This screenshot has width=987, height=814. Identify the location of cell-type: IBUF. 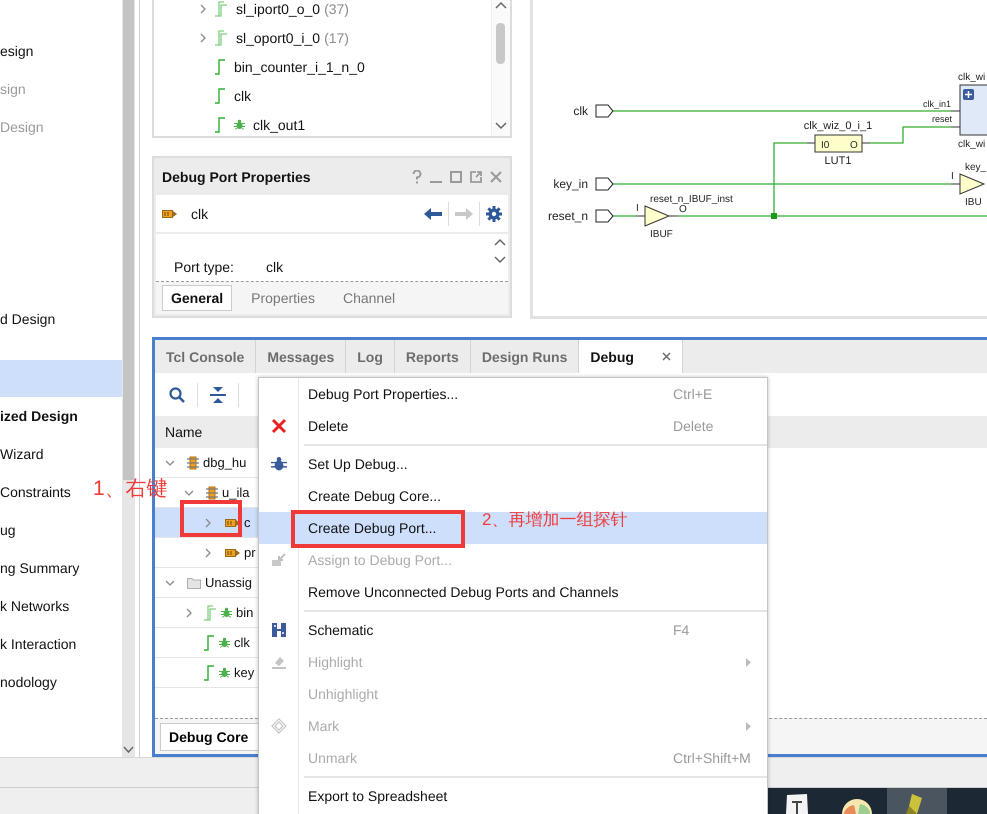
(661, 234).